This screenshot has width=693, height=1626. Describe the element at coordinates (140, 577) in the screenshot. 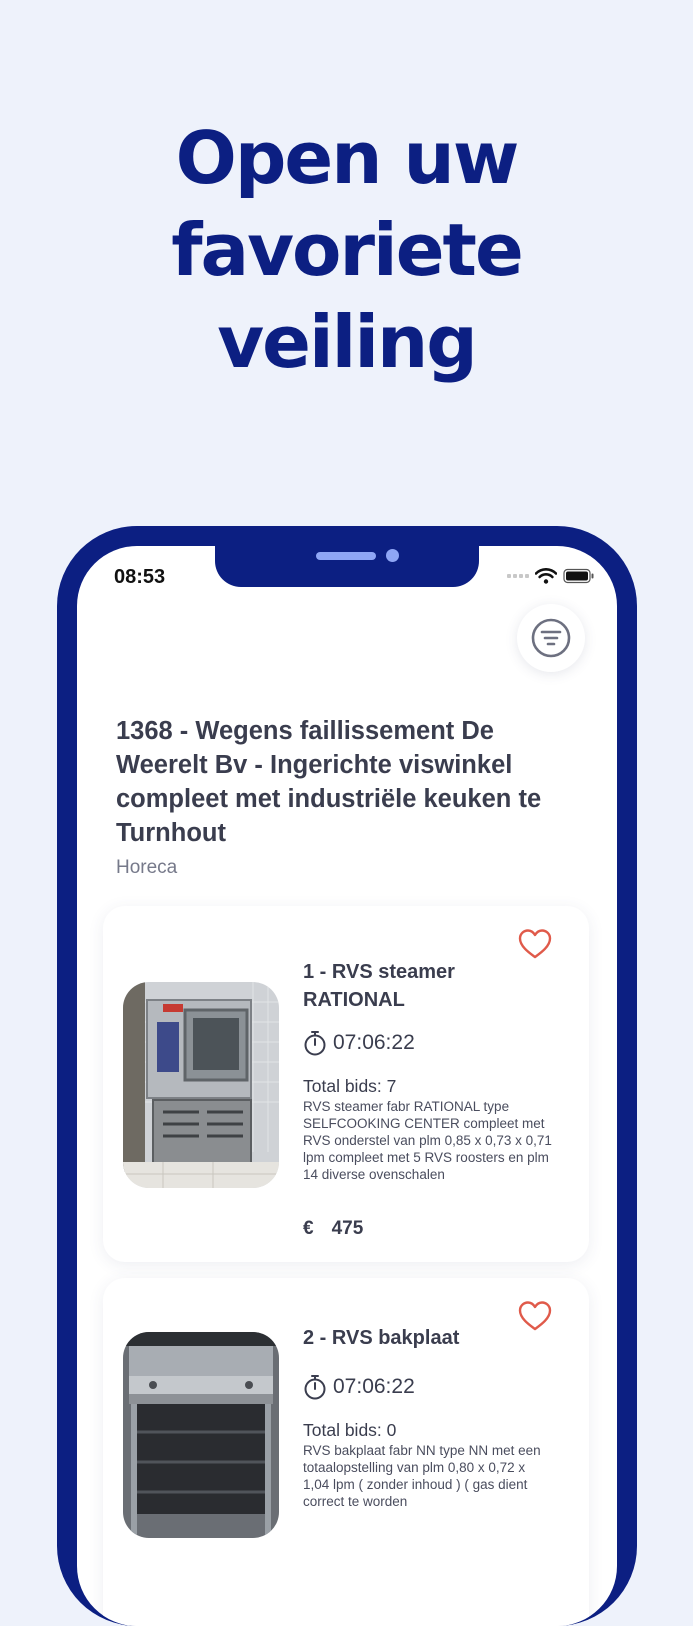

I see `status-time: 08:53` at that location.